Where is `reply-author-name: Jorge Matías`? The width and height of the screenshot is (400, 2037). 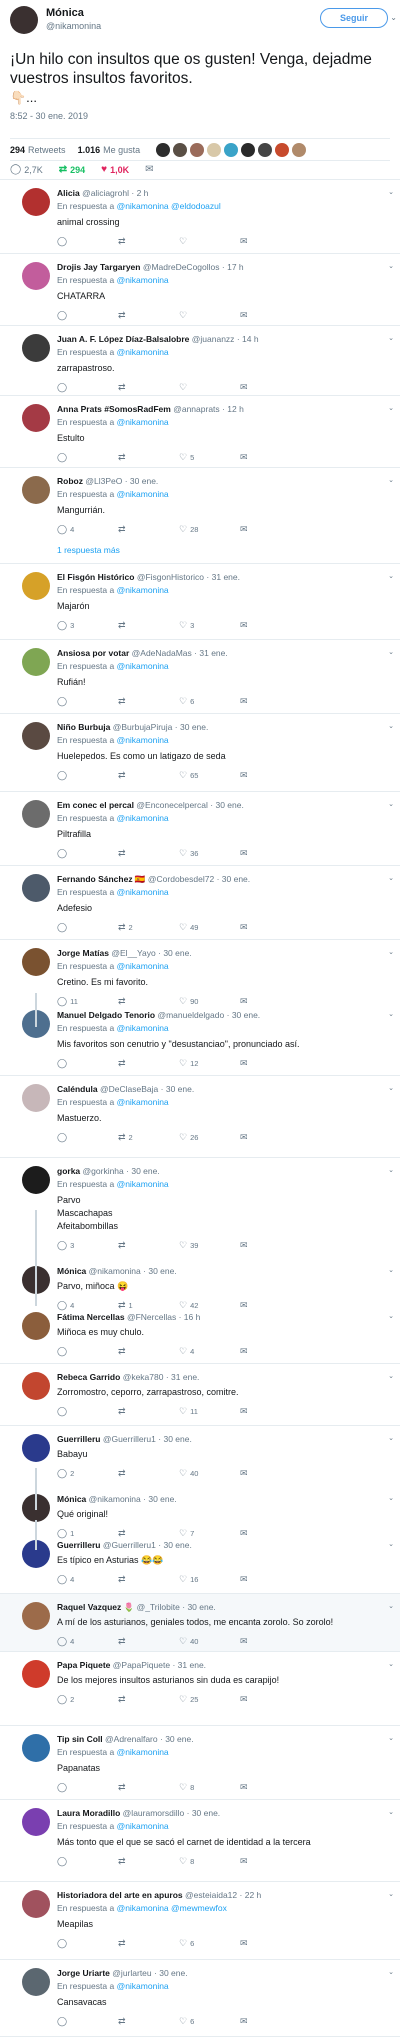 reply-author-name: Jorge Matías is located at coordinates (83, 953).